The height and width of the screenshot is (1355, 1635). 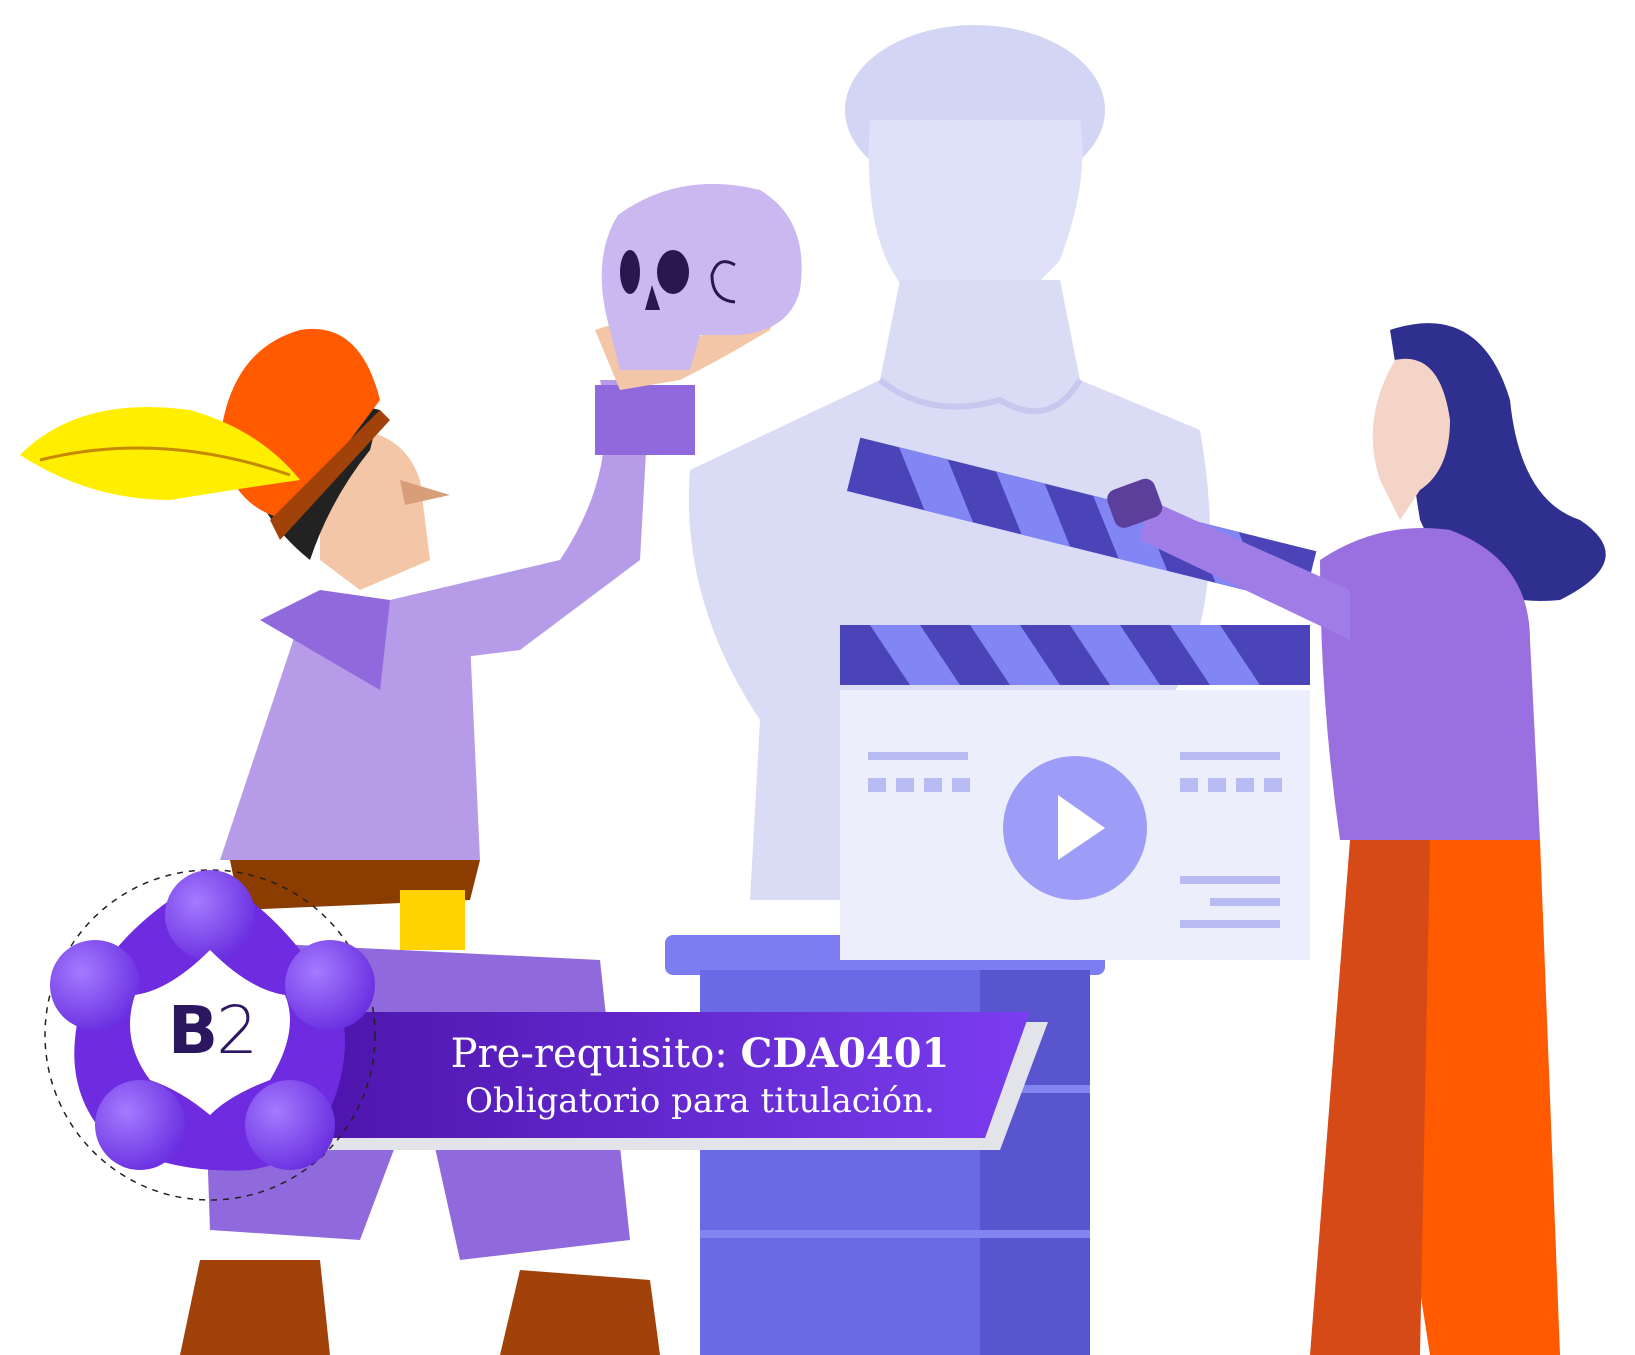 What do you see at coordinates (589, 1054) in the screenshot?
I see `prerequisite-label: Pre-requisito:` at bounding box center [589, 1054].